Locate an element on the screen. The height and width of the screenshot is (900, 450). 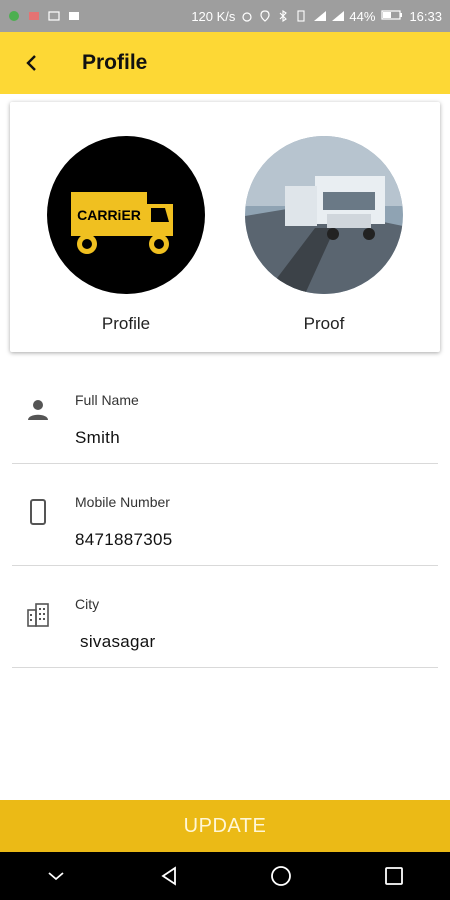
nav-back-button is located at coordinates (169, 876).